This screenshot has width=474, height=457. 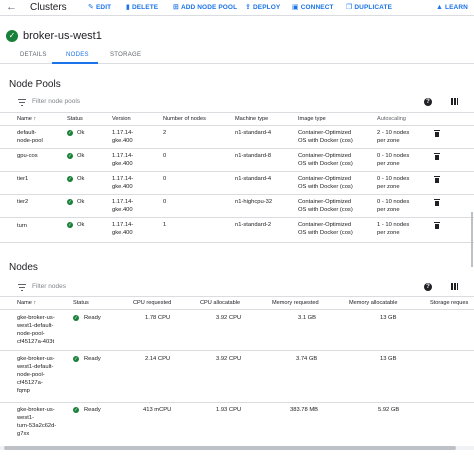 I want to click on node-pool-name: turn, so click(x=22, y=226).